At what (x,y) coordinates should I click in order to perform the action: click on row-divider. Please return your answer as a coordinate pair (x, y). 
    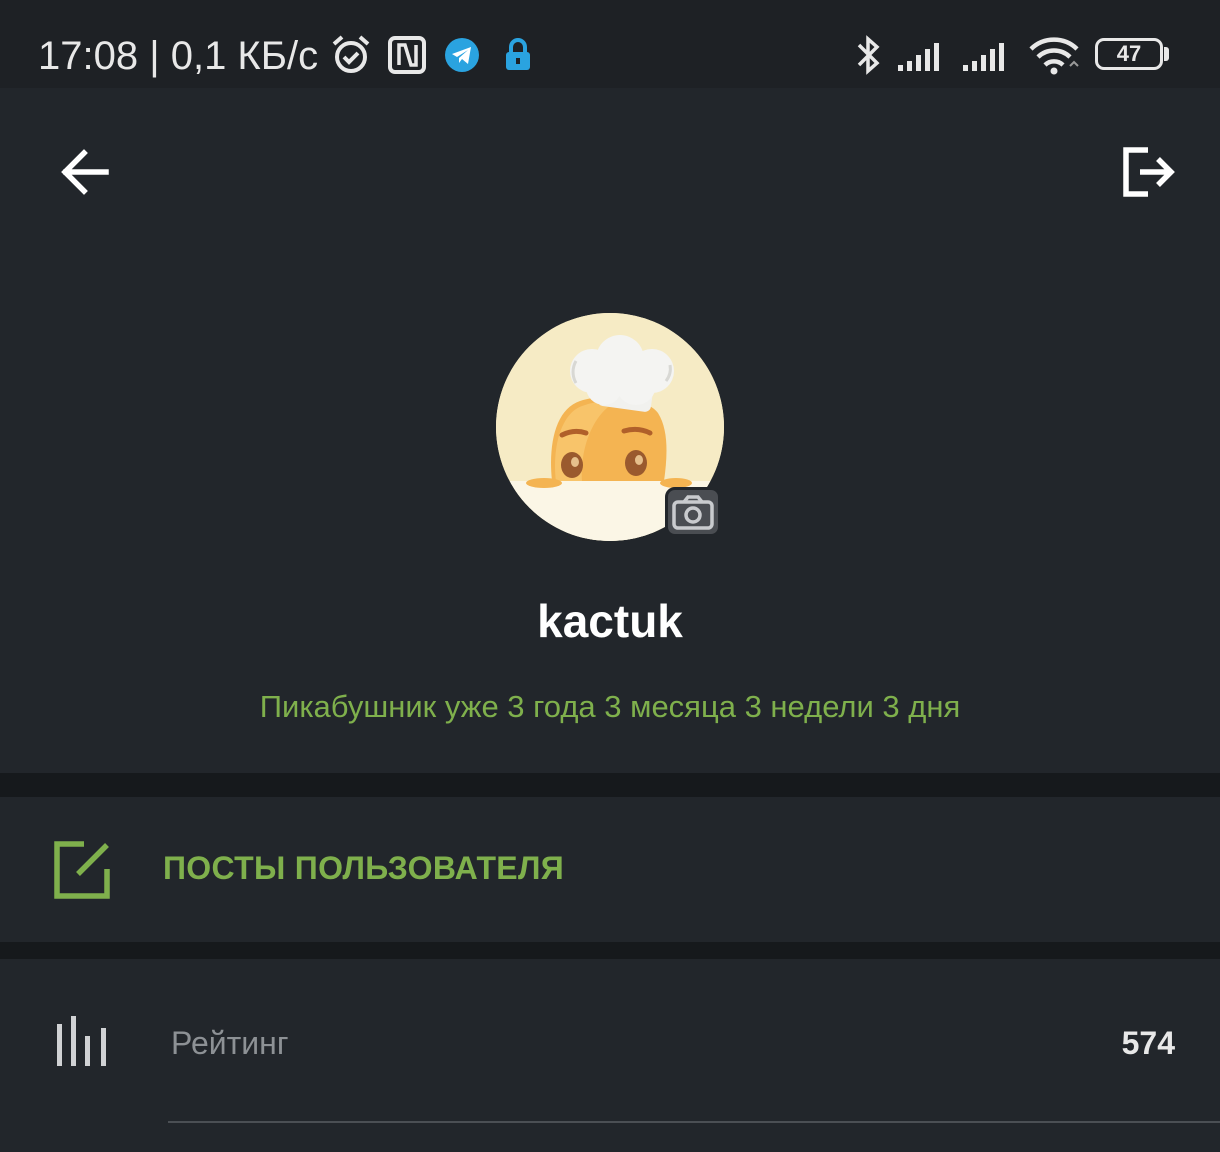
    Looking at the image, I should click on (694, 1122).